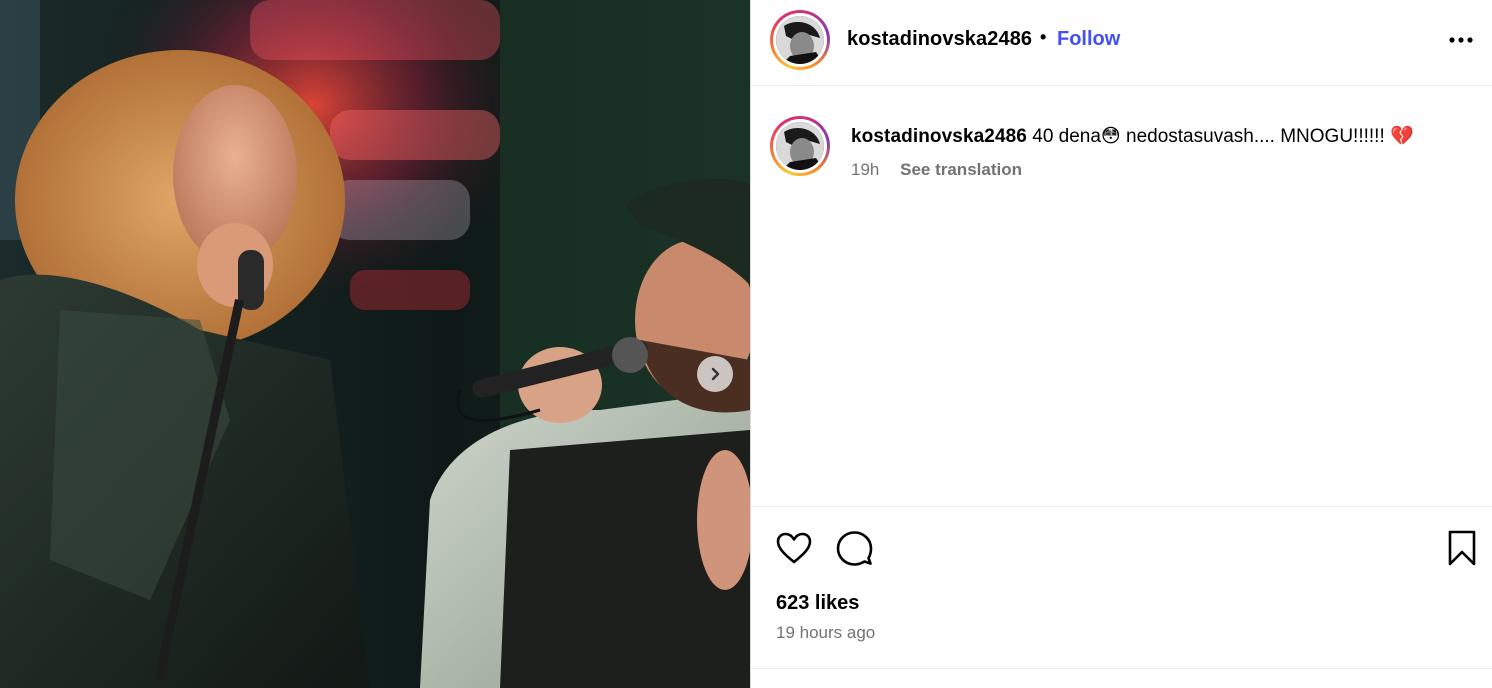 The image size is (1492, 688). What do you see at coordinates (854, 548) in the screenshot?
I see `comment-bubble-icon` at bounding box center [854, 548].